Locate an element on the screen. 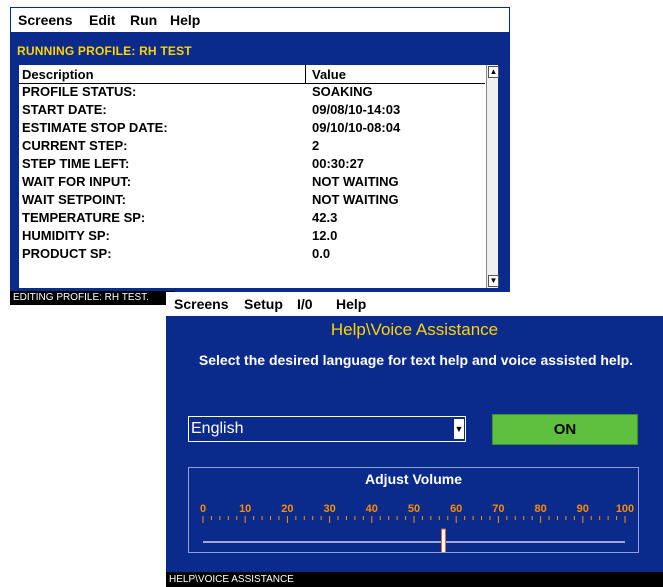  help-title: Help\Voice Assistance is located at coordinates (414, 329).